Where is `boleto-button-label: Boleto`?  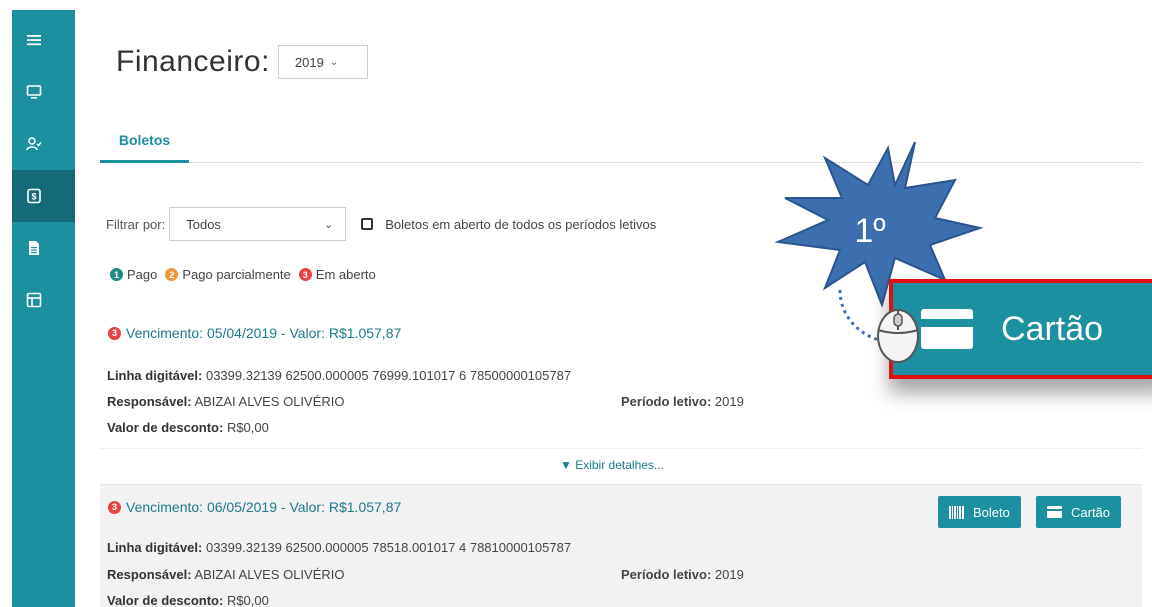 boleto-button-label: Boleto is located at coordinates (991, 512).